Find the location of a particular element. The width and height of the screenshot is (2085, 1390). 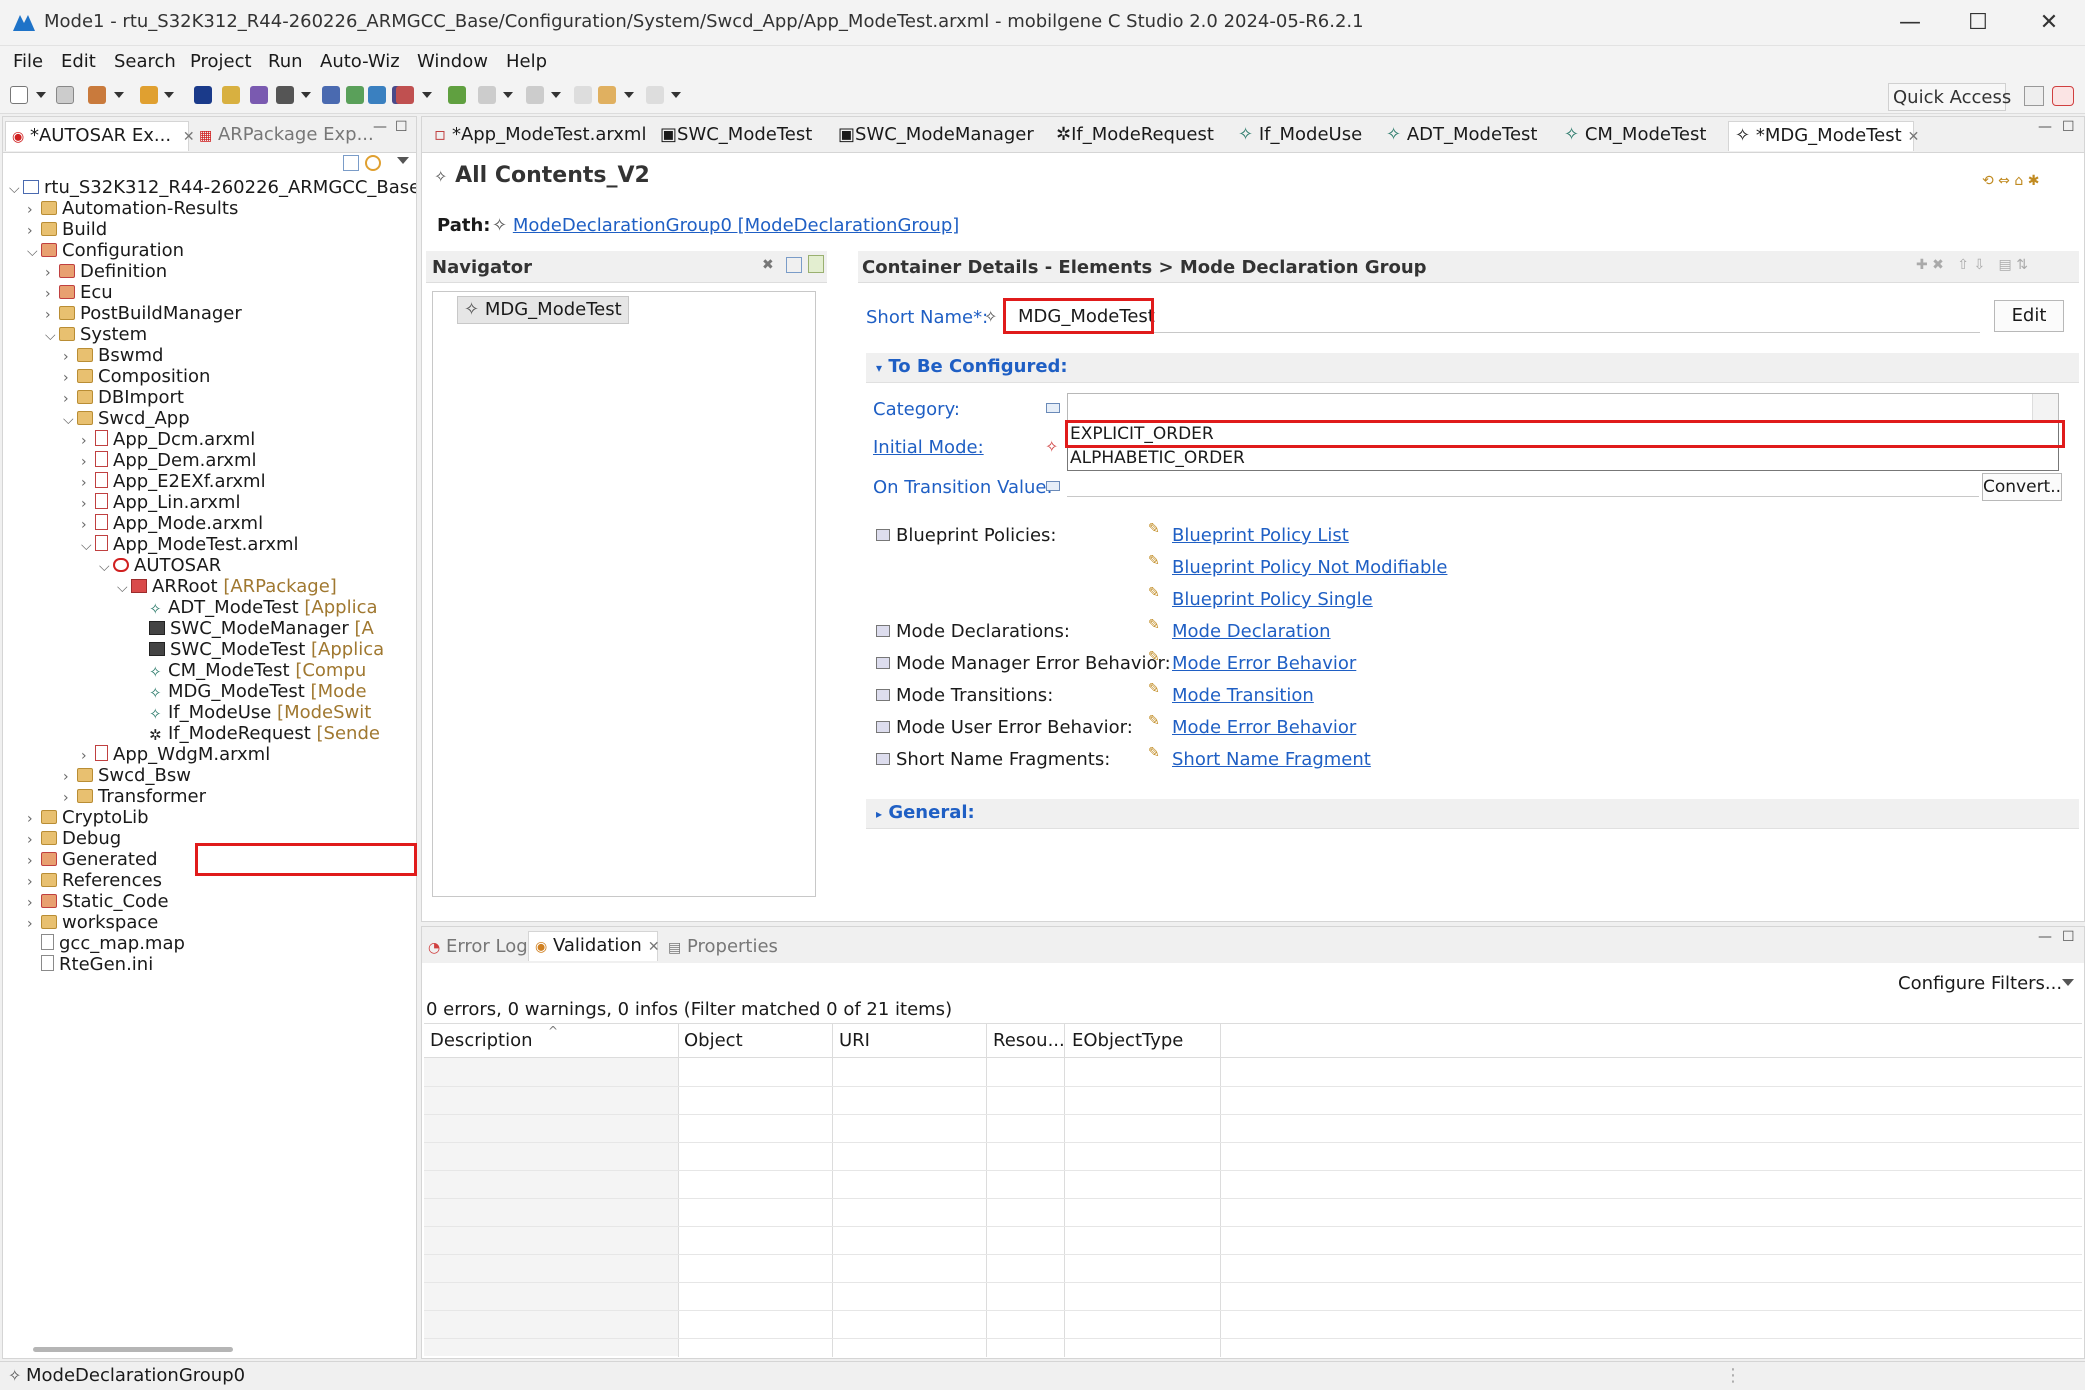

section-general: ▸ General: is located at coordinates (1472, 814).